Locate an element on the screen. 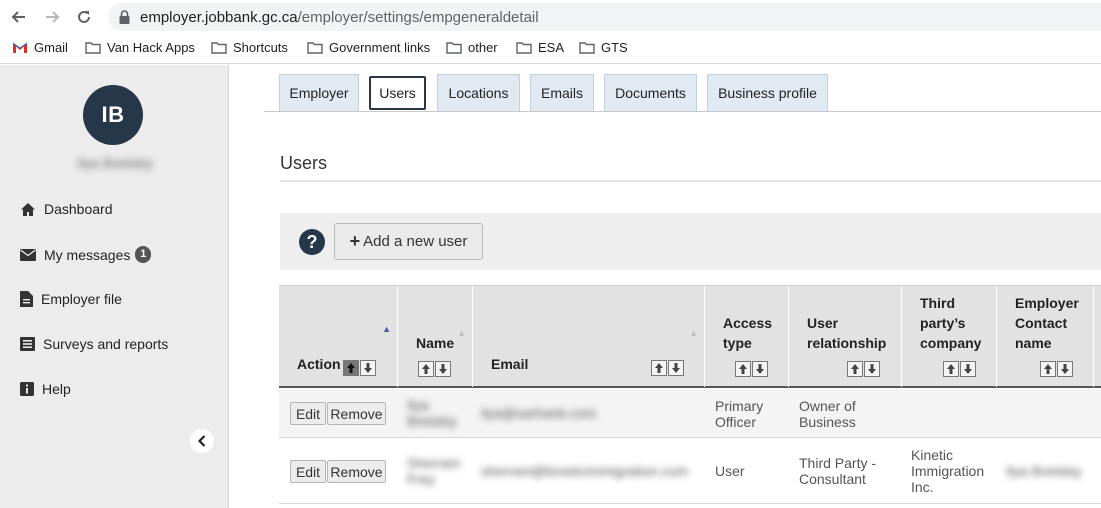 Image resolution: width=1101 pixels, height=508 pixels. tab-locations: Locations is located at coordinates (478, 92).